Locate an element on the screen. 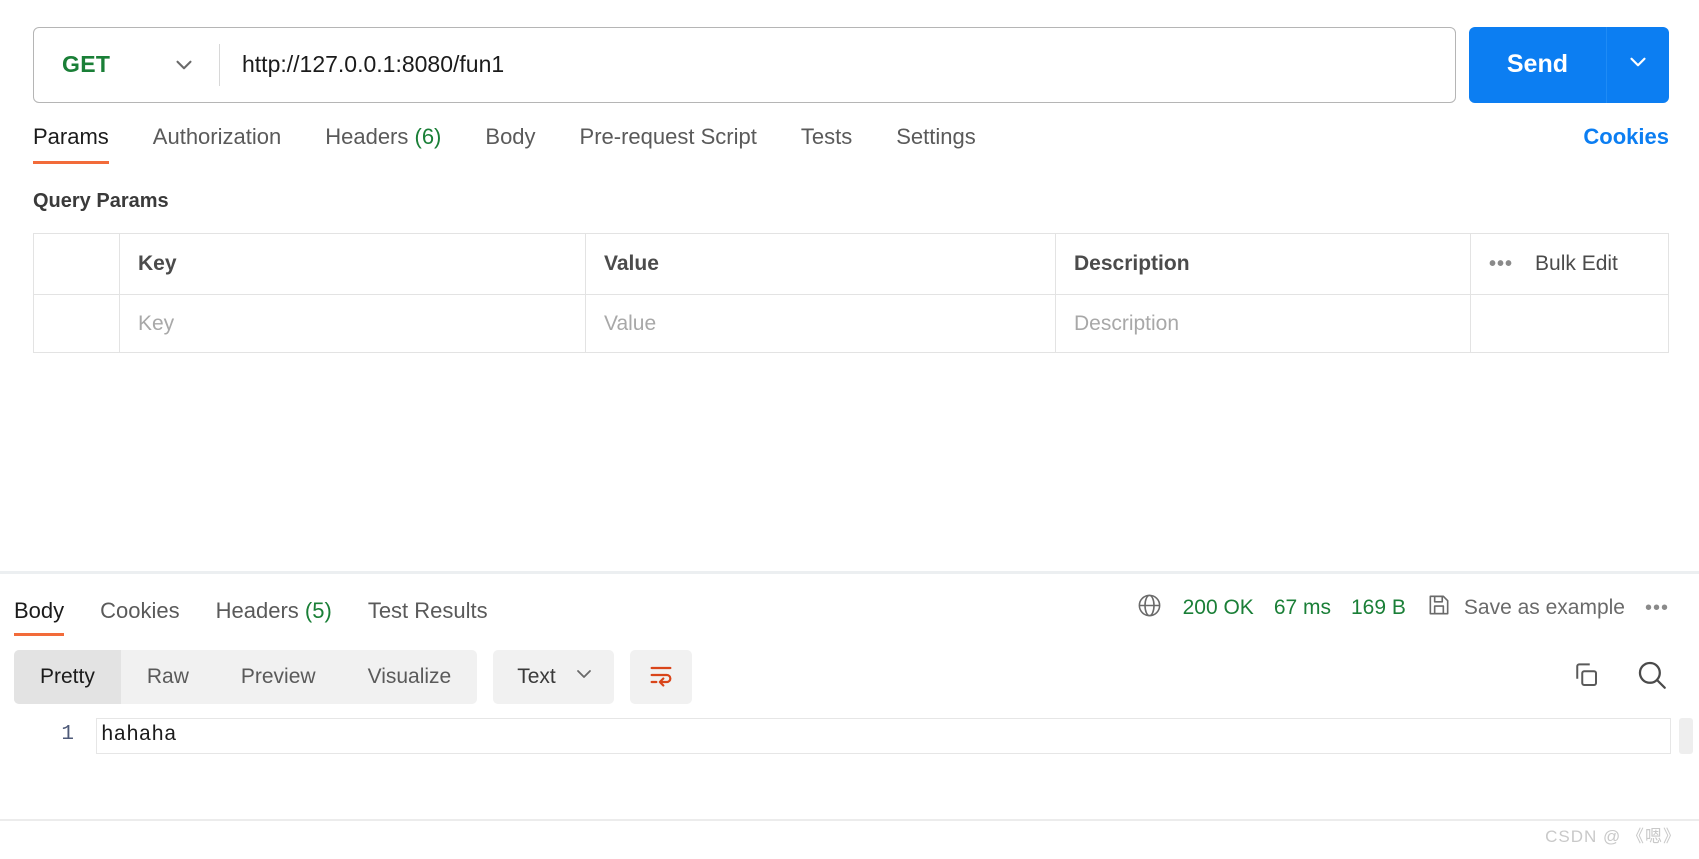 The width and height of the screenshot is (1699, 859). row-checkbox-cell is located at coordinates (77, 323).